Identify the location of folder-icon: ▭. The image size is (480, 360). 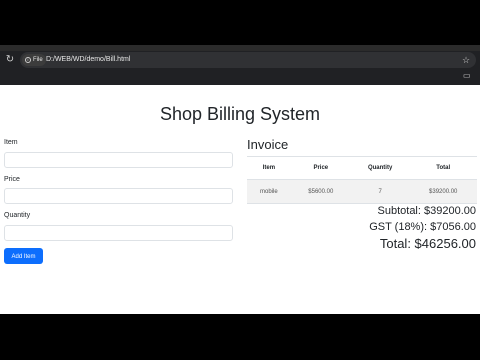
(467, 76).